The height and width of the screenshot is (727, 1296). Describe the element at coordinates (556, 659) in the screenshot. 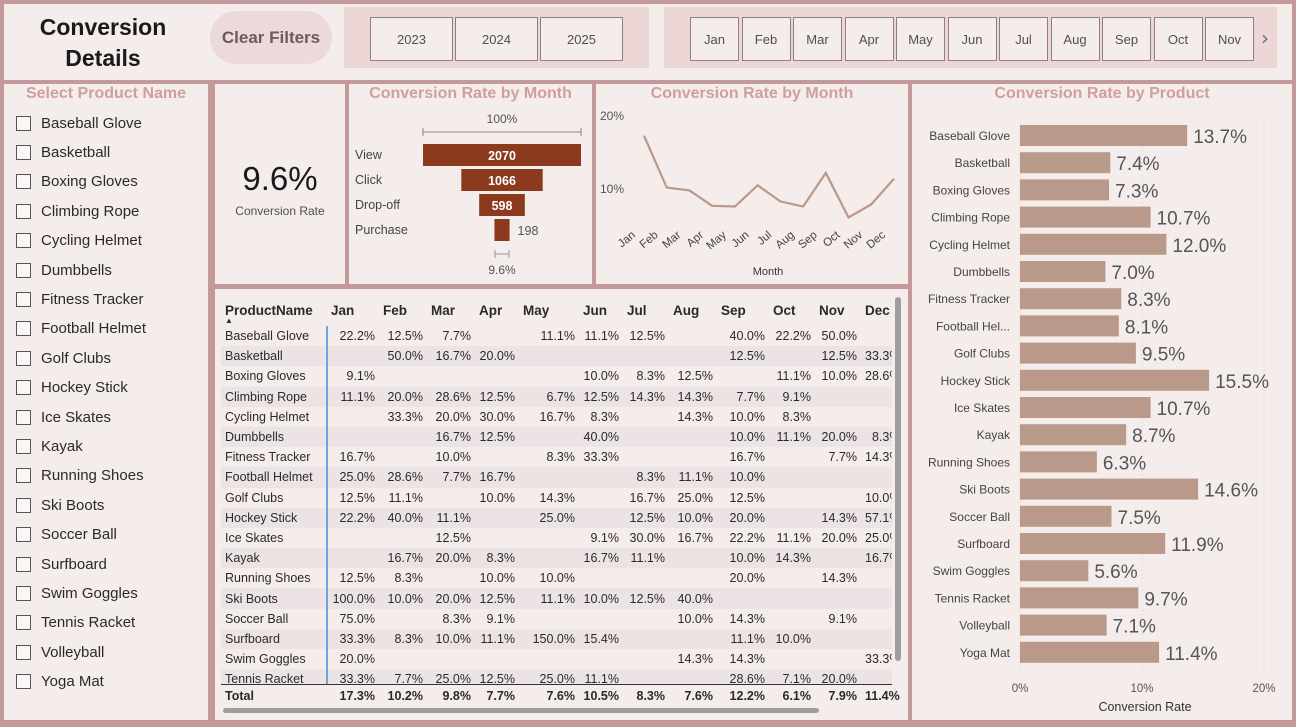

I see `table-row: Swim Goggles 20.0% 14.3% 14.3% 33.3%` at that location.